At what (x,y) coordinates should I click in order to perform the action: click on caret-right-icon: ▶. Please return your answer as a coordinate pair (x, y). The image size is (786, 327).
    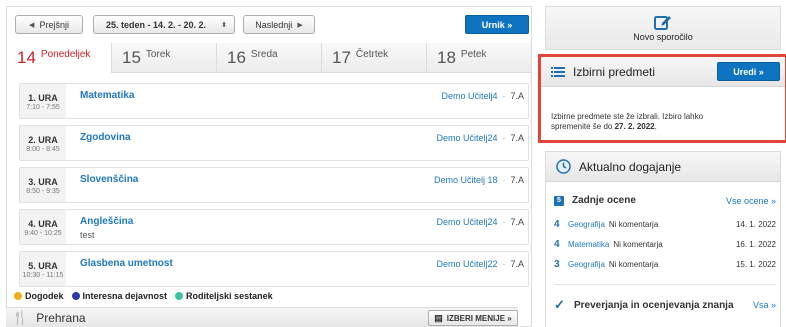
    Looking at the image, I should click on (300, 25).